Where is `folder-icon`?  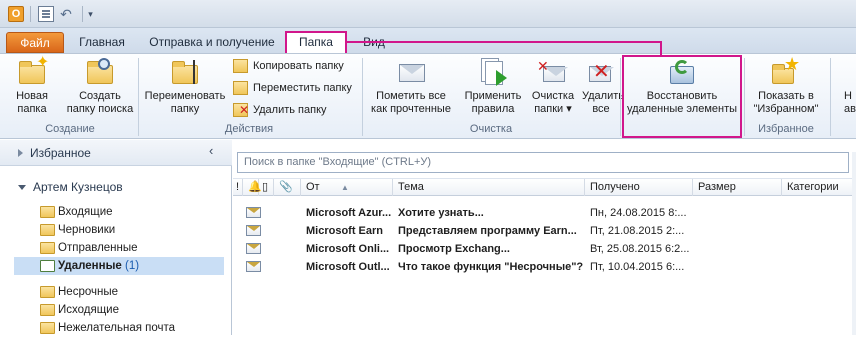
folder-icon is located at coordinates (47, 292).